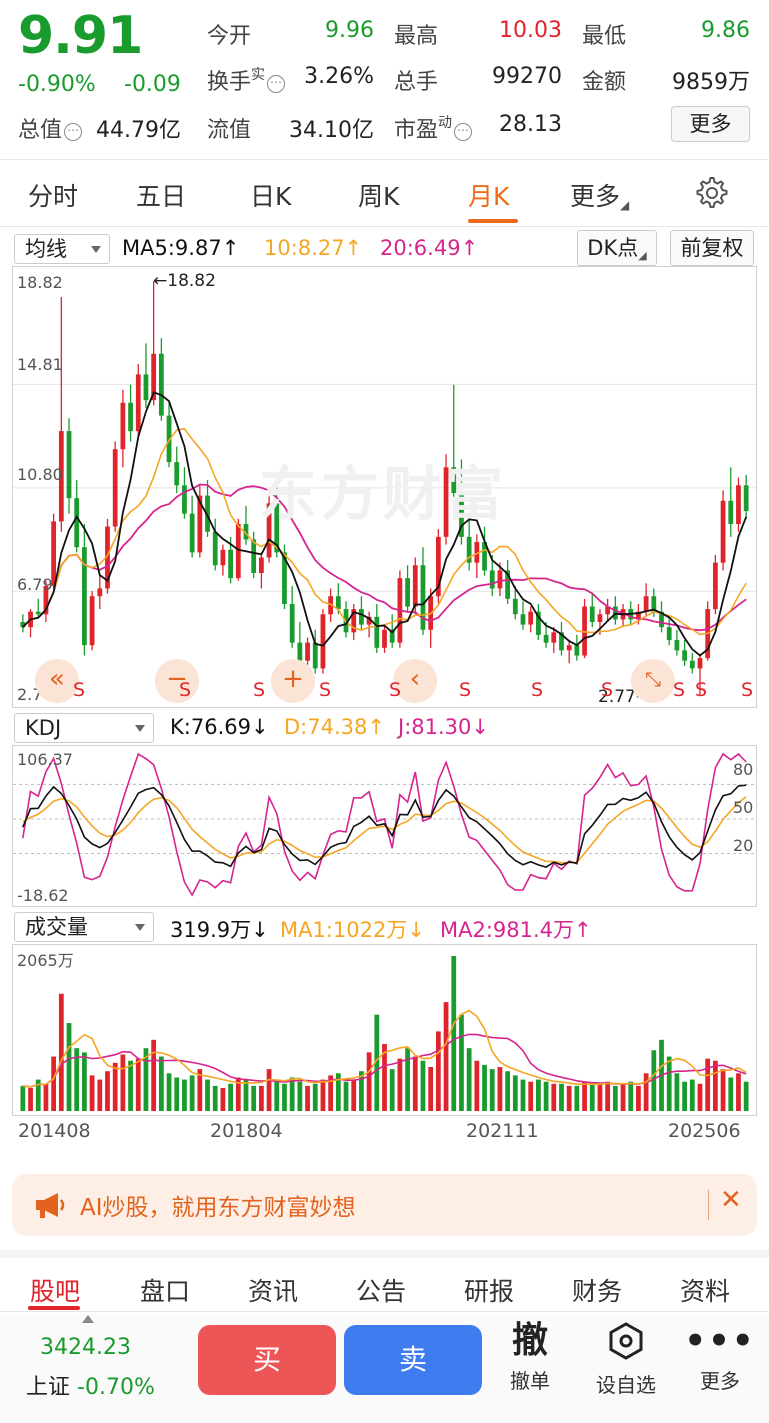 The image size is (769, 1423). Describe the element at coordinates (54, 1131) in the screenshot. I see `x-label: 201408` at that location.